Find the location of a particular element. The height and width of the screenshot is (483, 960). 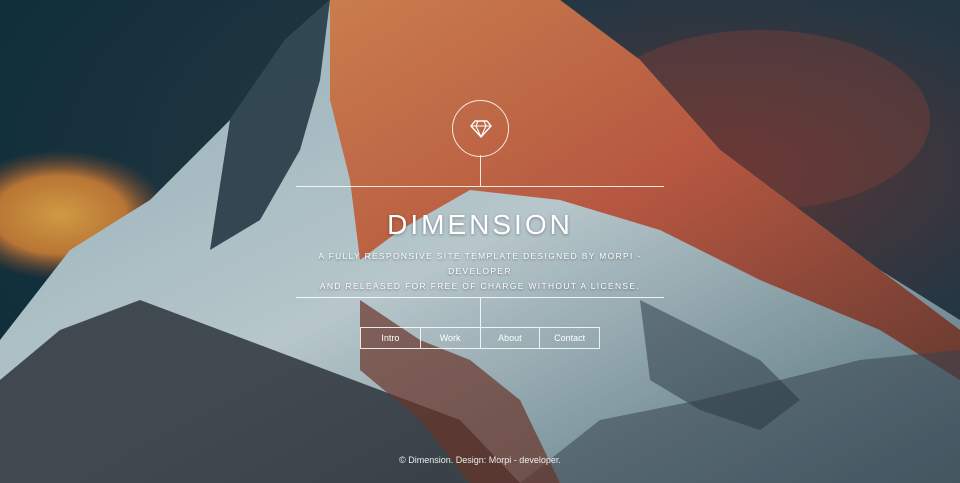

nav-contact: Contact is located at coordinates (569, 338).